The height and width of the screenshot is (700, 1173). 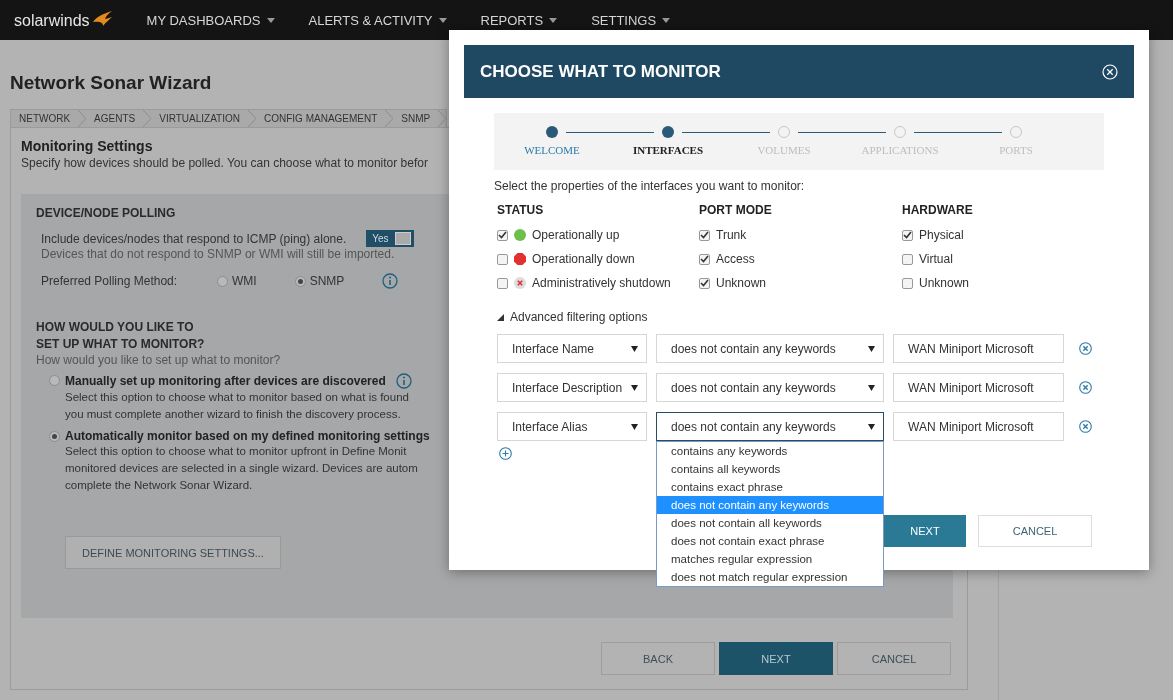 I want to click on modal-title: CHOOSE WHAT TO MONITOR, so click(x=600, y=71).